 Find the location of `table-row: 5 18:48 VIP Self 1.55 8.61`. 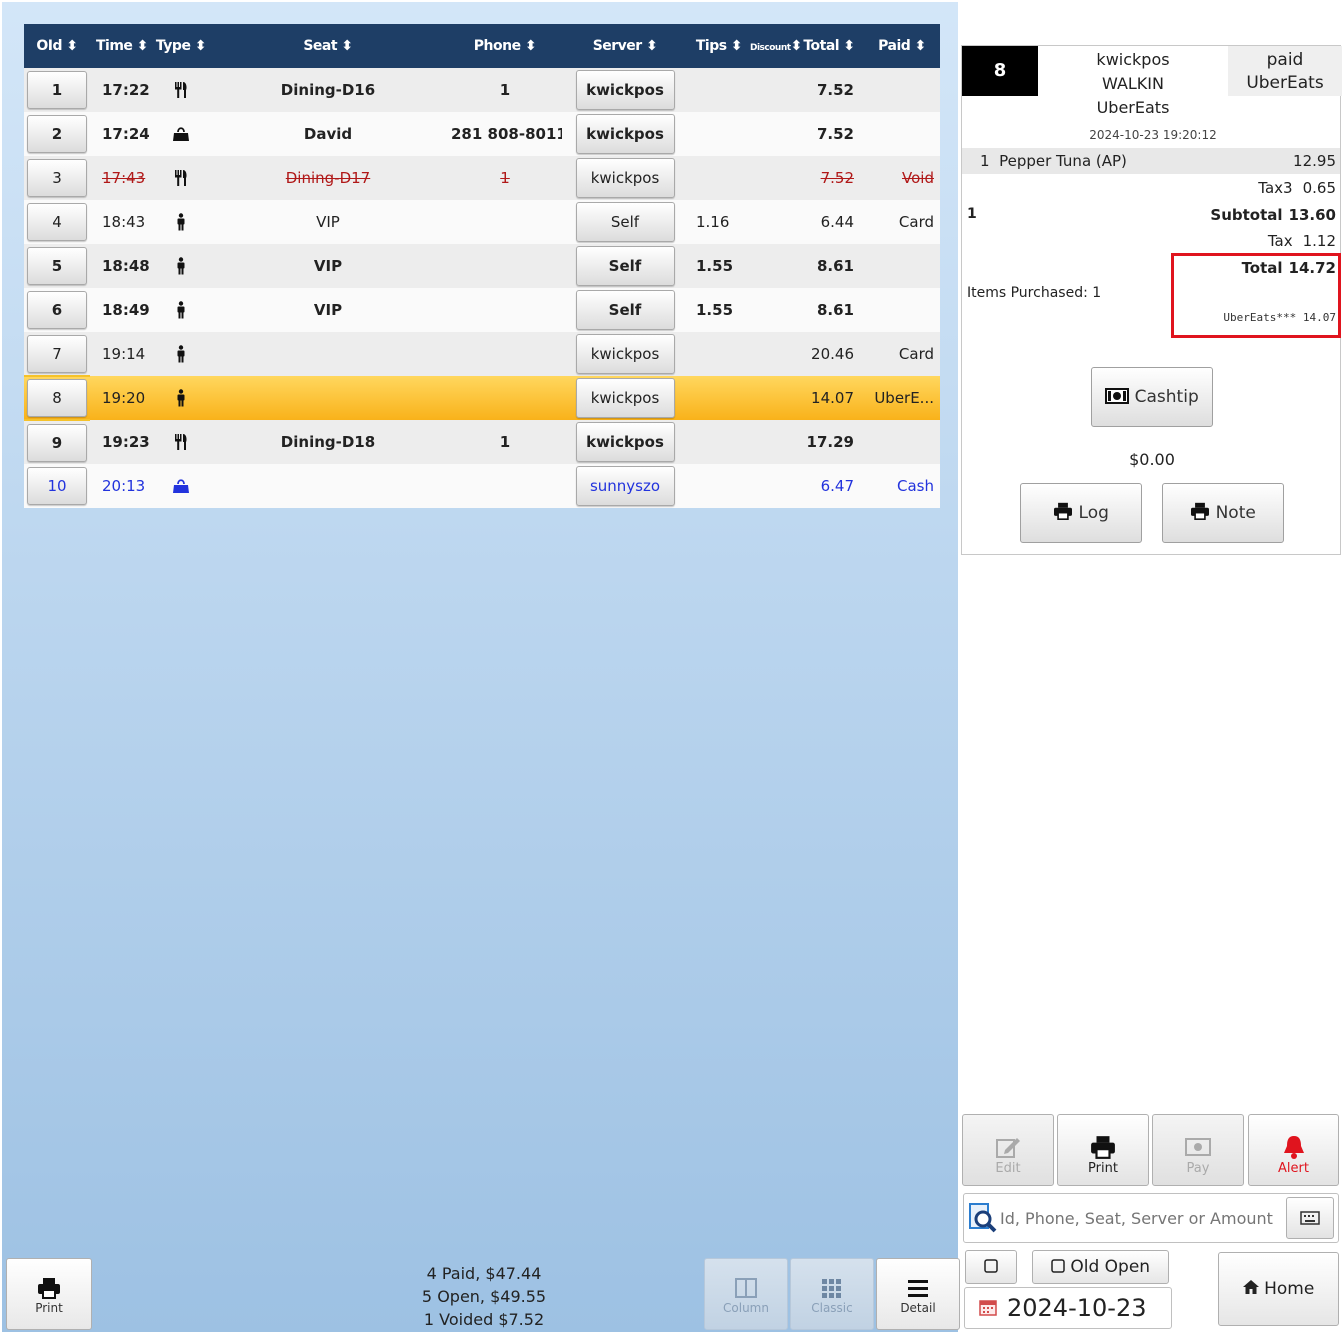

table-row: 5 18:48 VIP Self 1.55 8.61 is located at coordinates (482, 266).